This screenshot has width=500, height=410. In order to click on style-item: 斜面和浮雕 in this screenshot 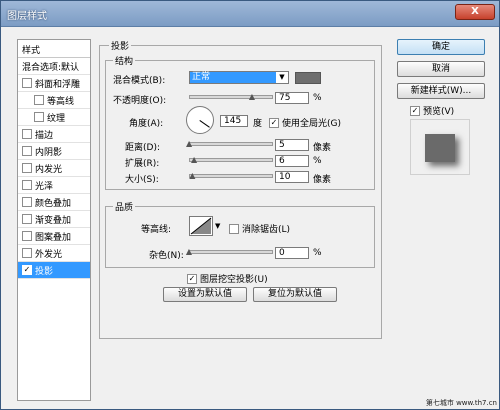, I will do `click(54, 83)`.